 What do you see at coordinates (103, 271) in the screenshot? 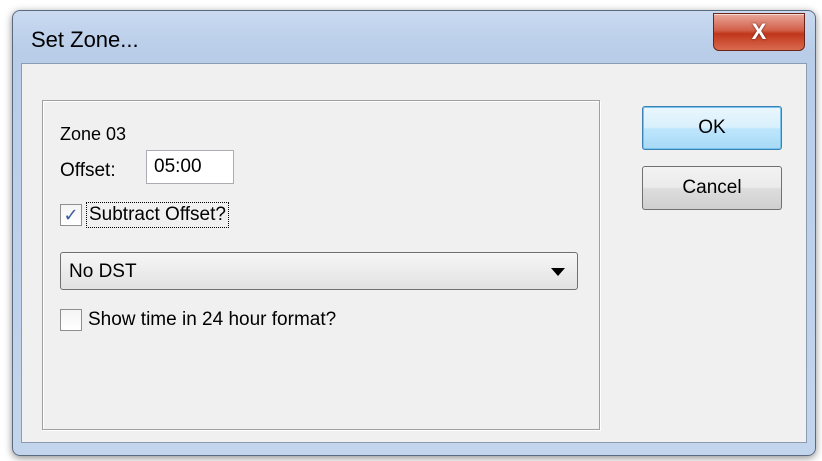
I see `dst-selected-value: No DST` at bounding box center [103, 271].